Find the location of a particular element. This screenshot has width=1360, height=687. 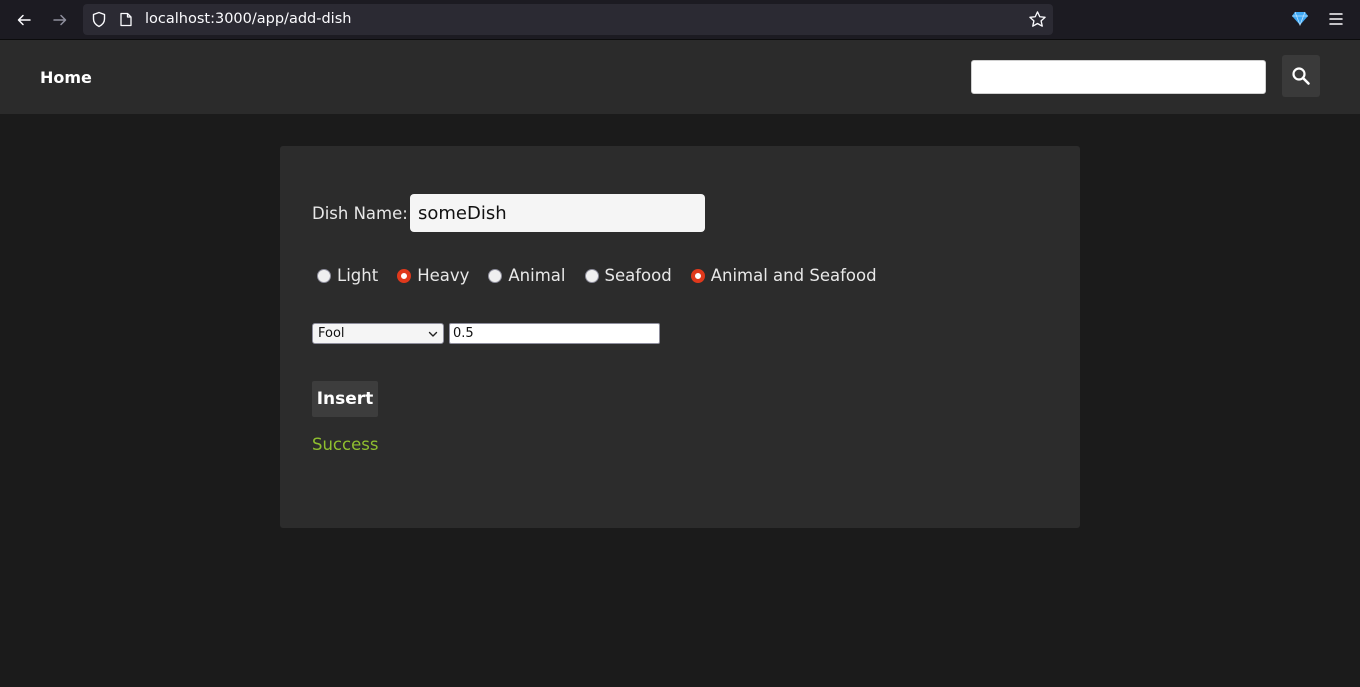

radio-label: Animal and Seafood is located at coordinates (793, 275).